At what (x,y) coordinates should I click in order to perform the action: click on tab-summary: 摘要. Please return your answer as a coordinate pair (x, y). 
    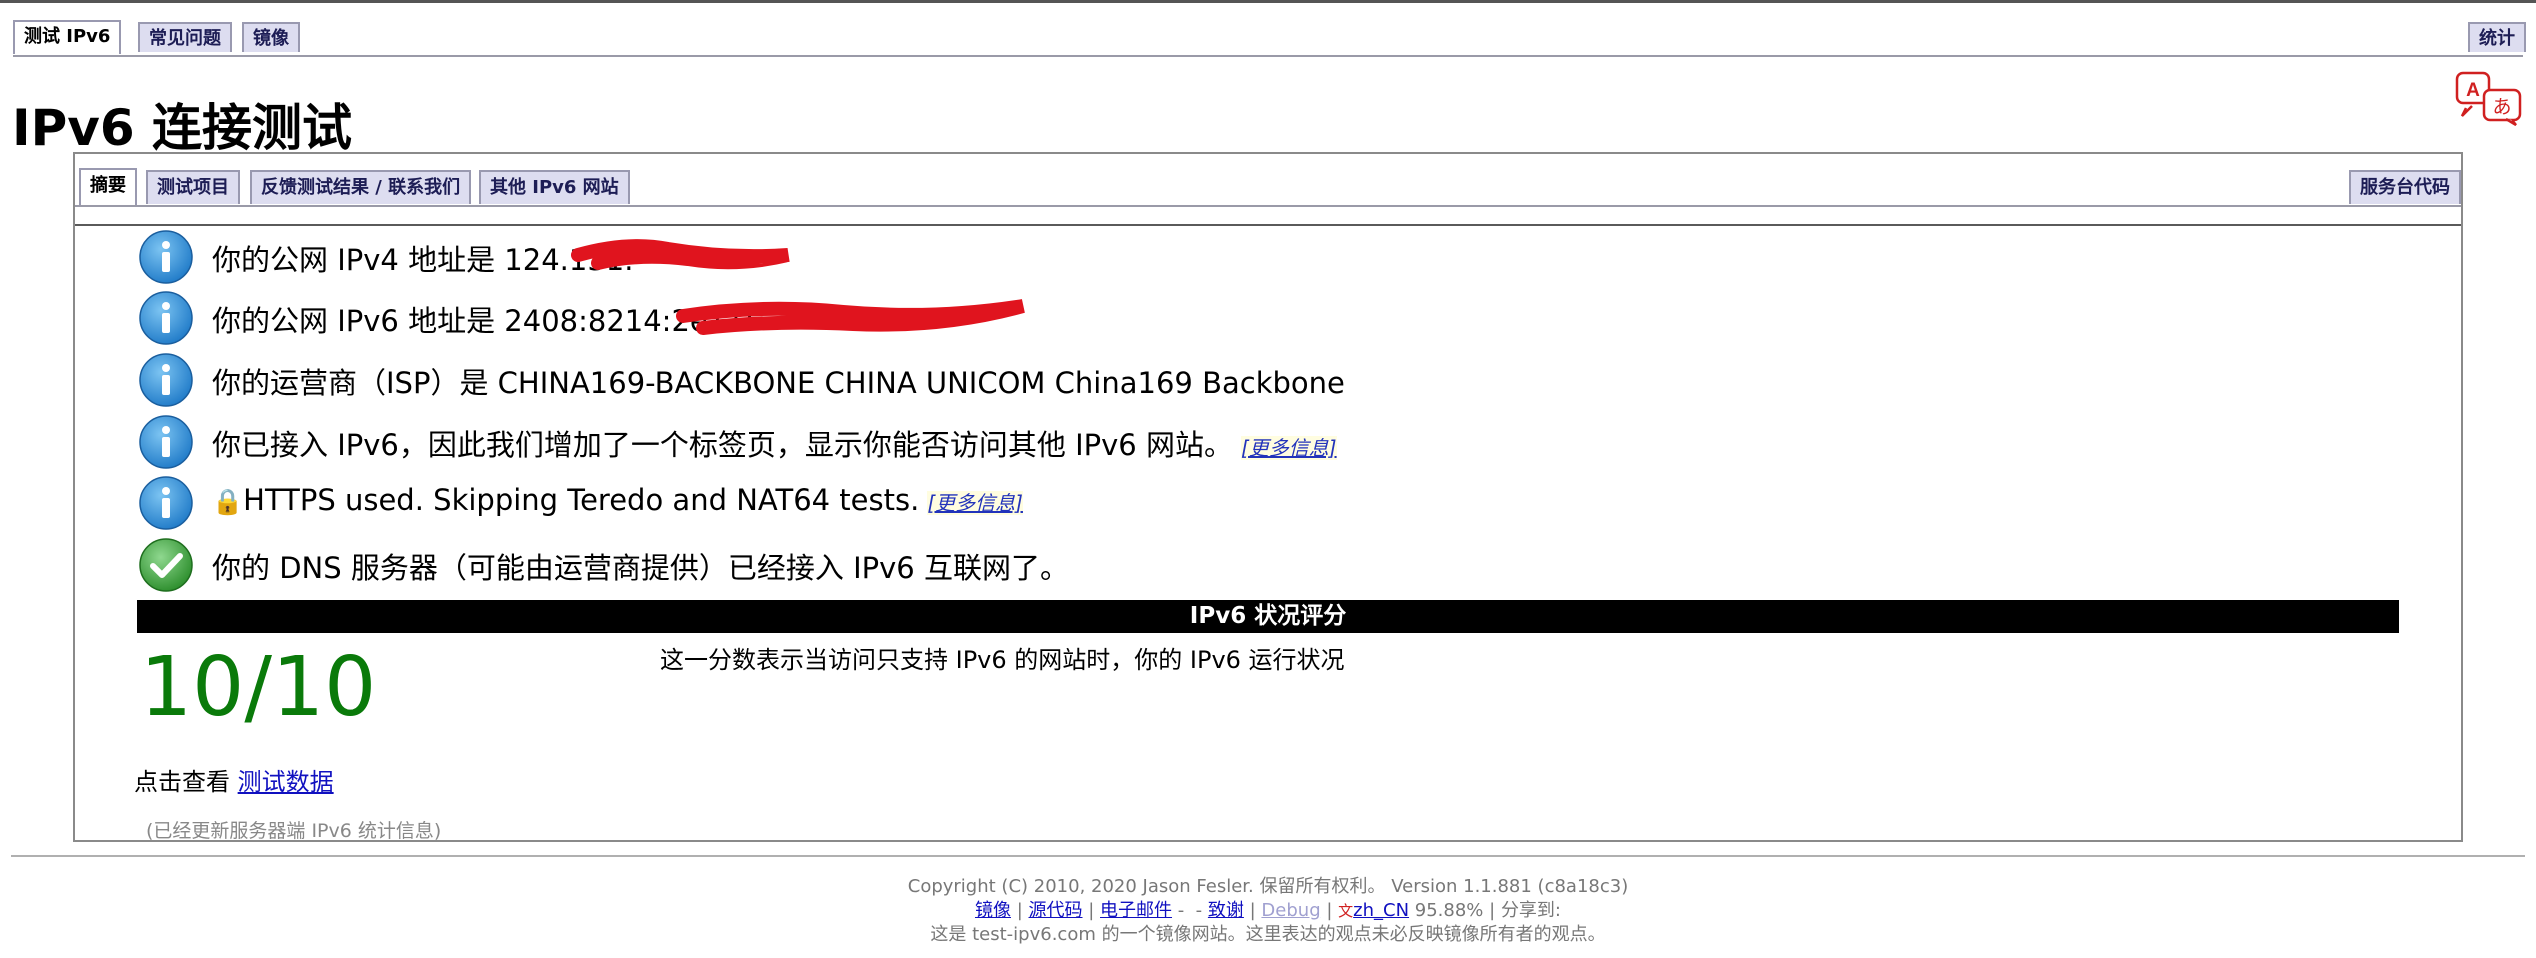
    Looking at the image, I should click on (108, 187).